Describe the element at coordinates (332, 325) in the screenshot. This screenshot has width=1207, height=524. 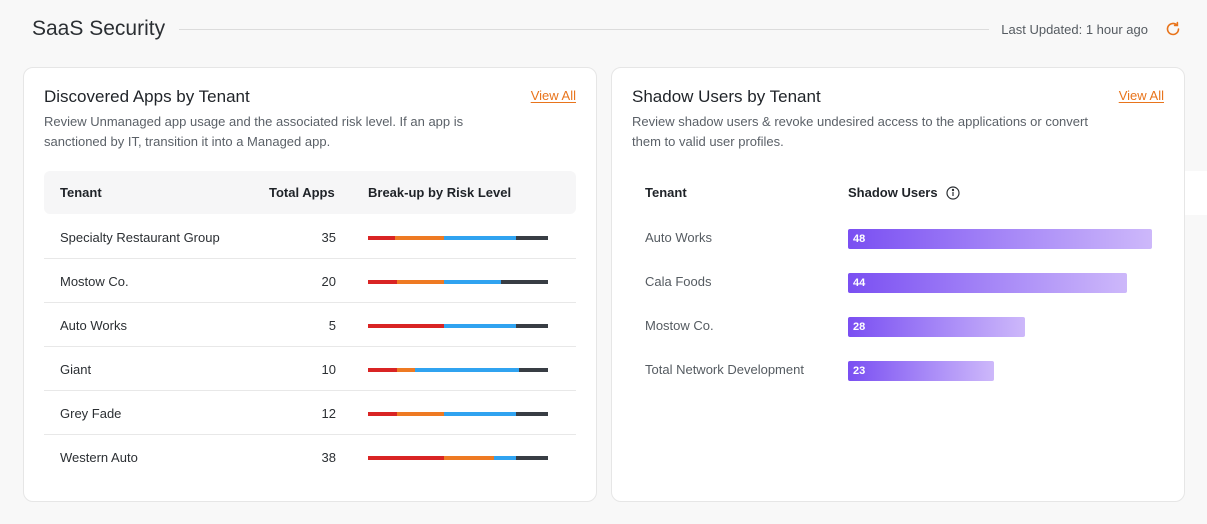
I see `total-apps-value: 5` at that location.